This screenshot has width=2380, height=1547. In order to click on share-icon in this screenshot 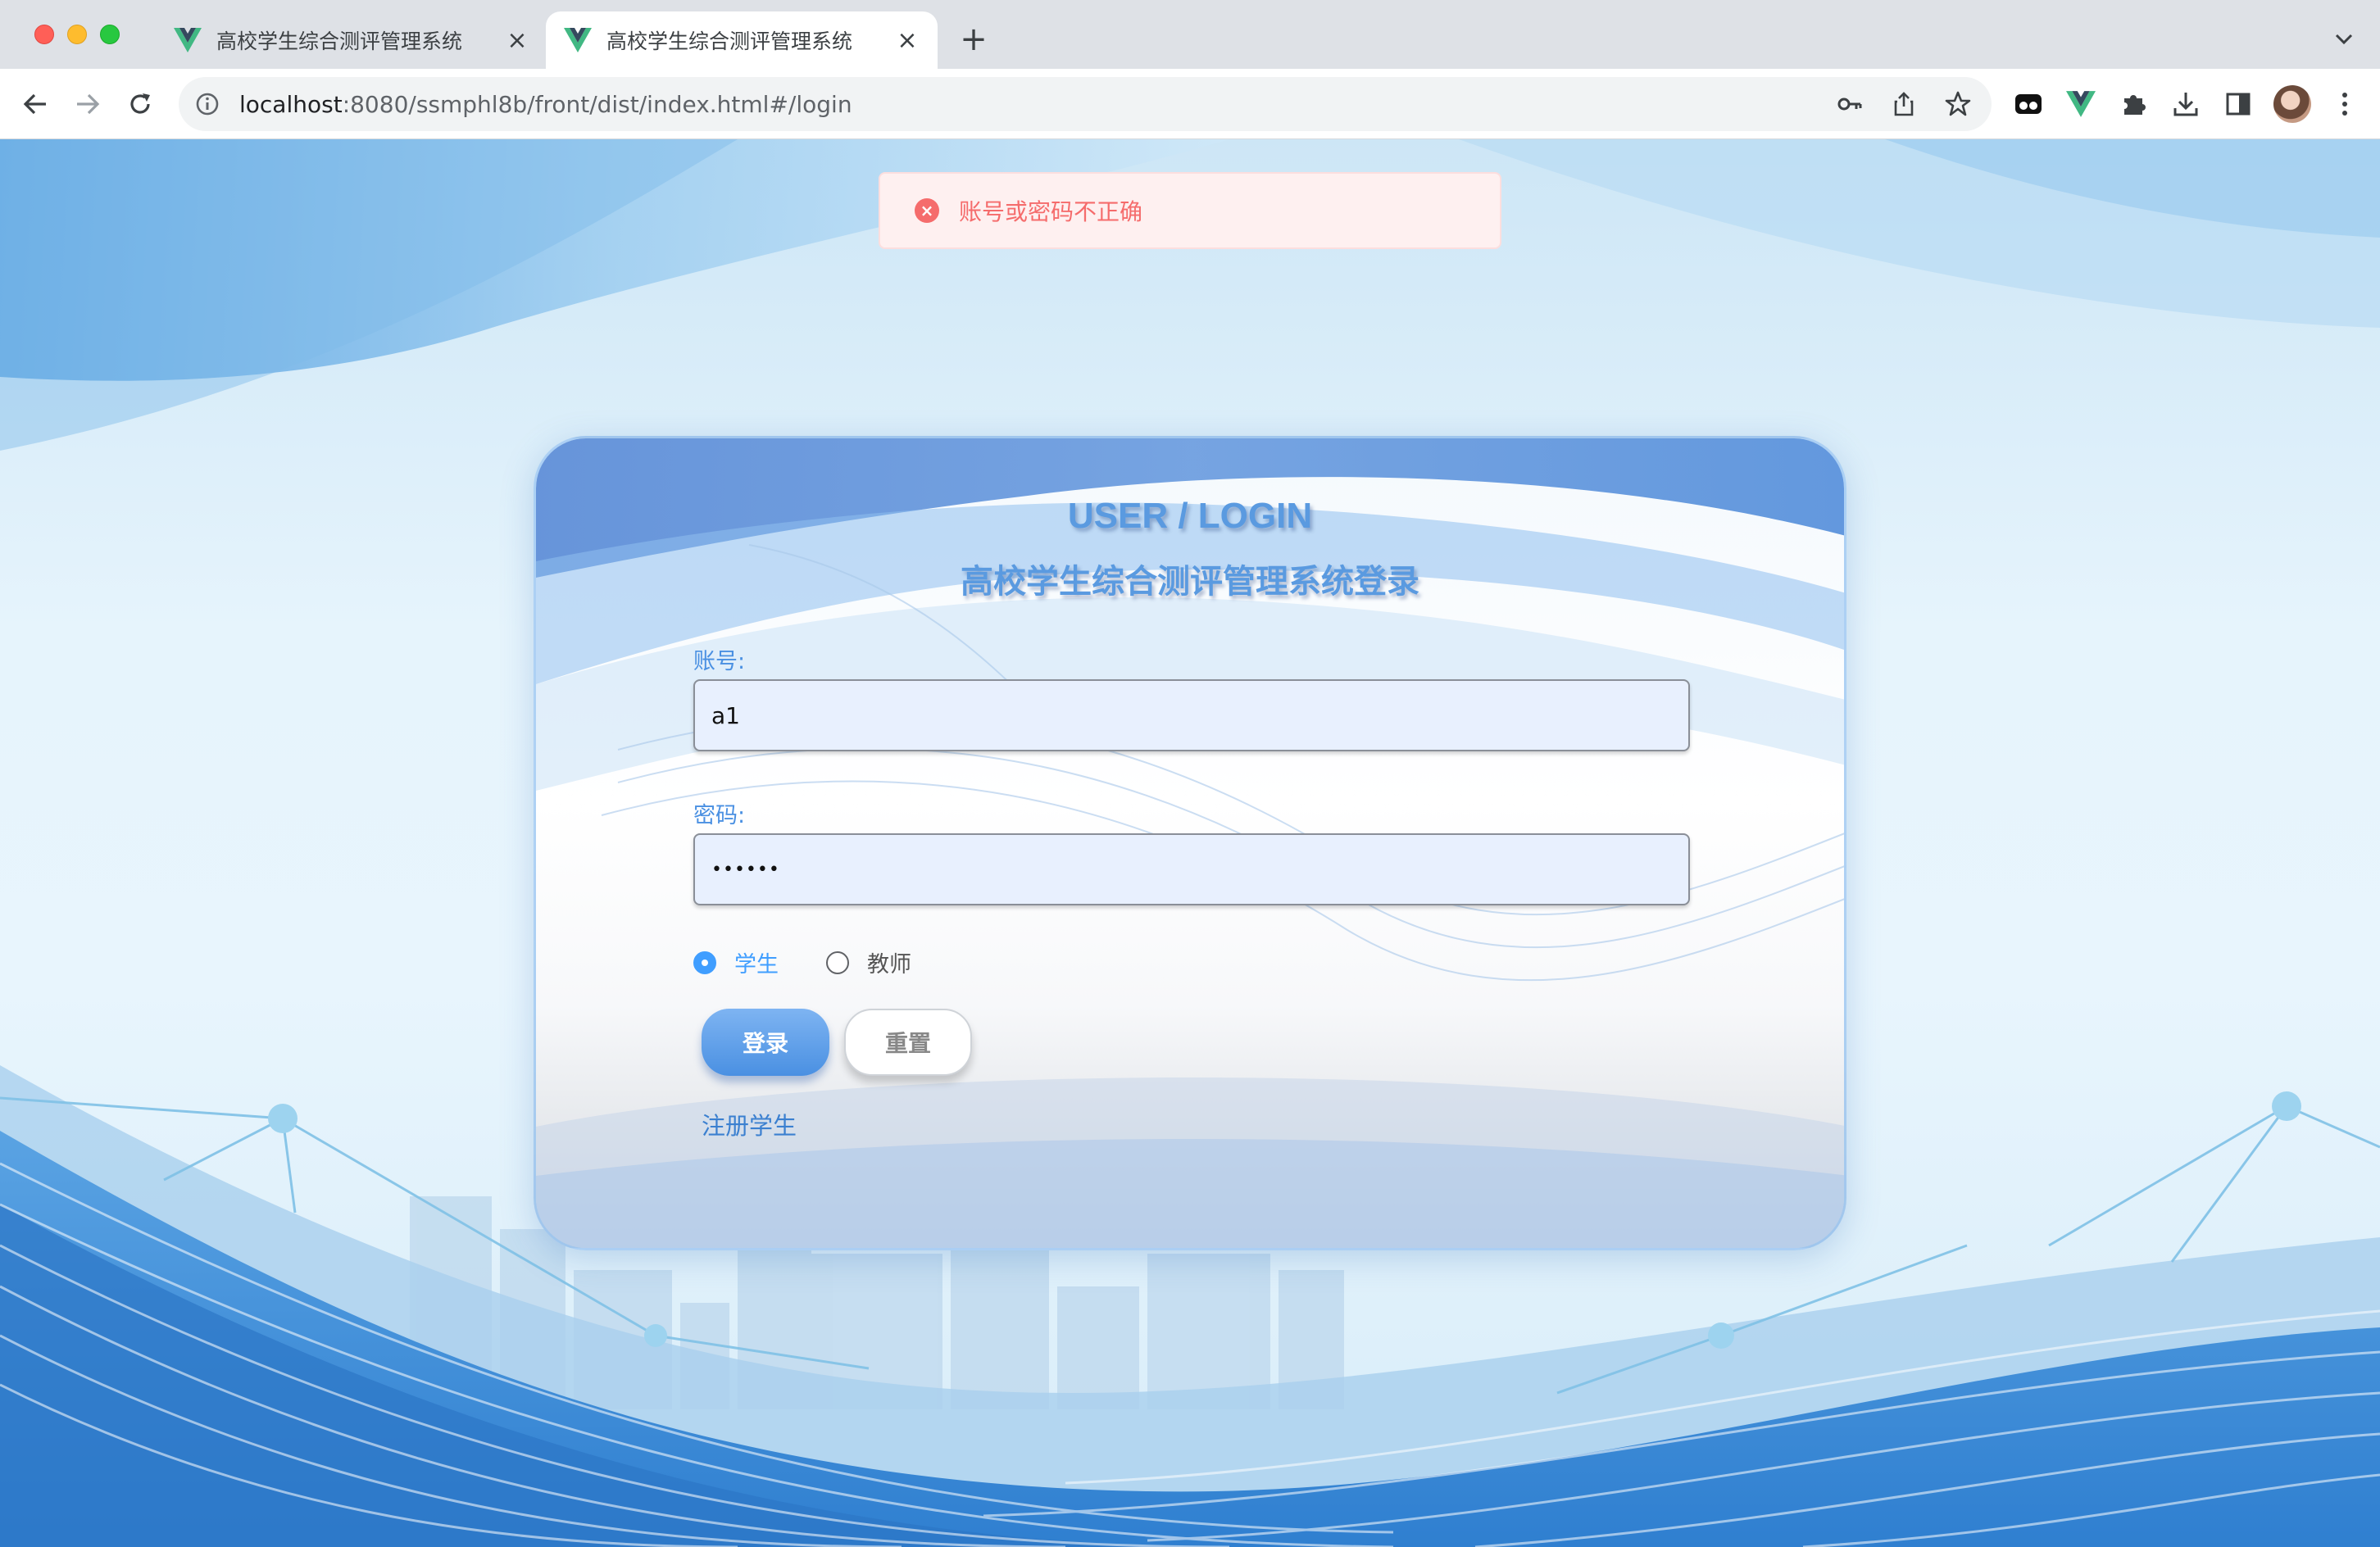, I will do `click(1904, 104)`.